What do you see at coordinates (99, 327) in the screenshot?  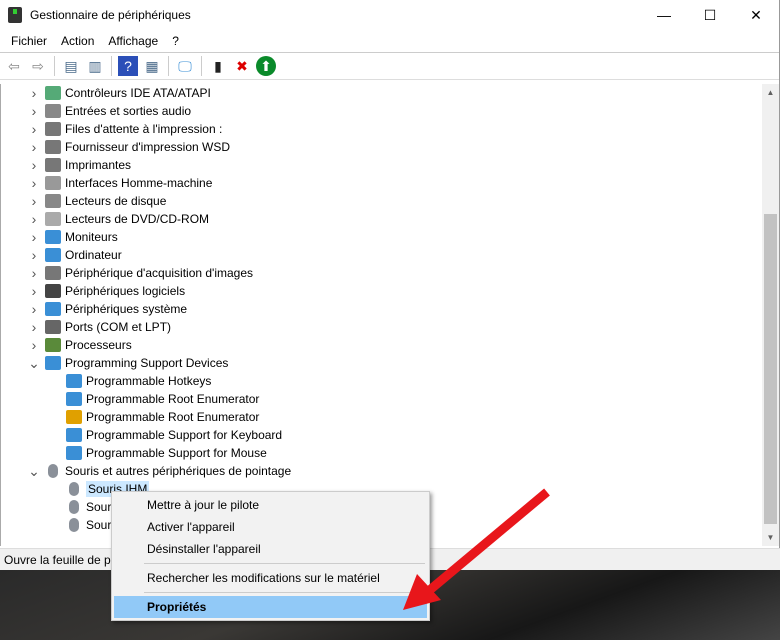 I see `tree-category-item: › Ports (COM et LPT)` at bounding box center [99, 327].